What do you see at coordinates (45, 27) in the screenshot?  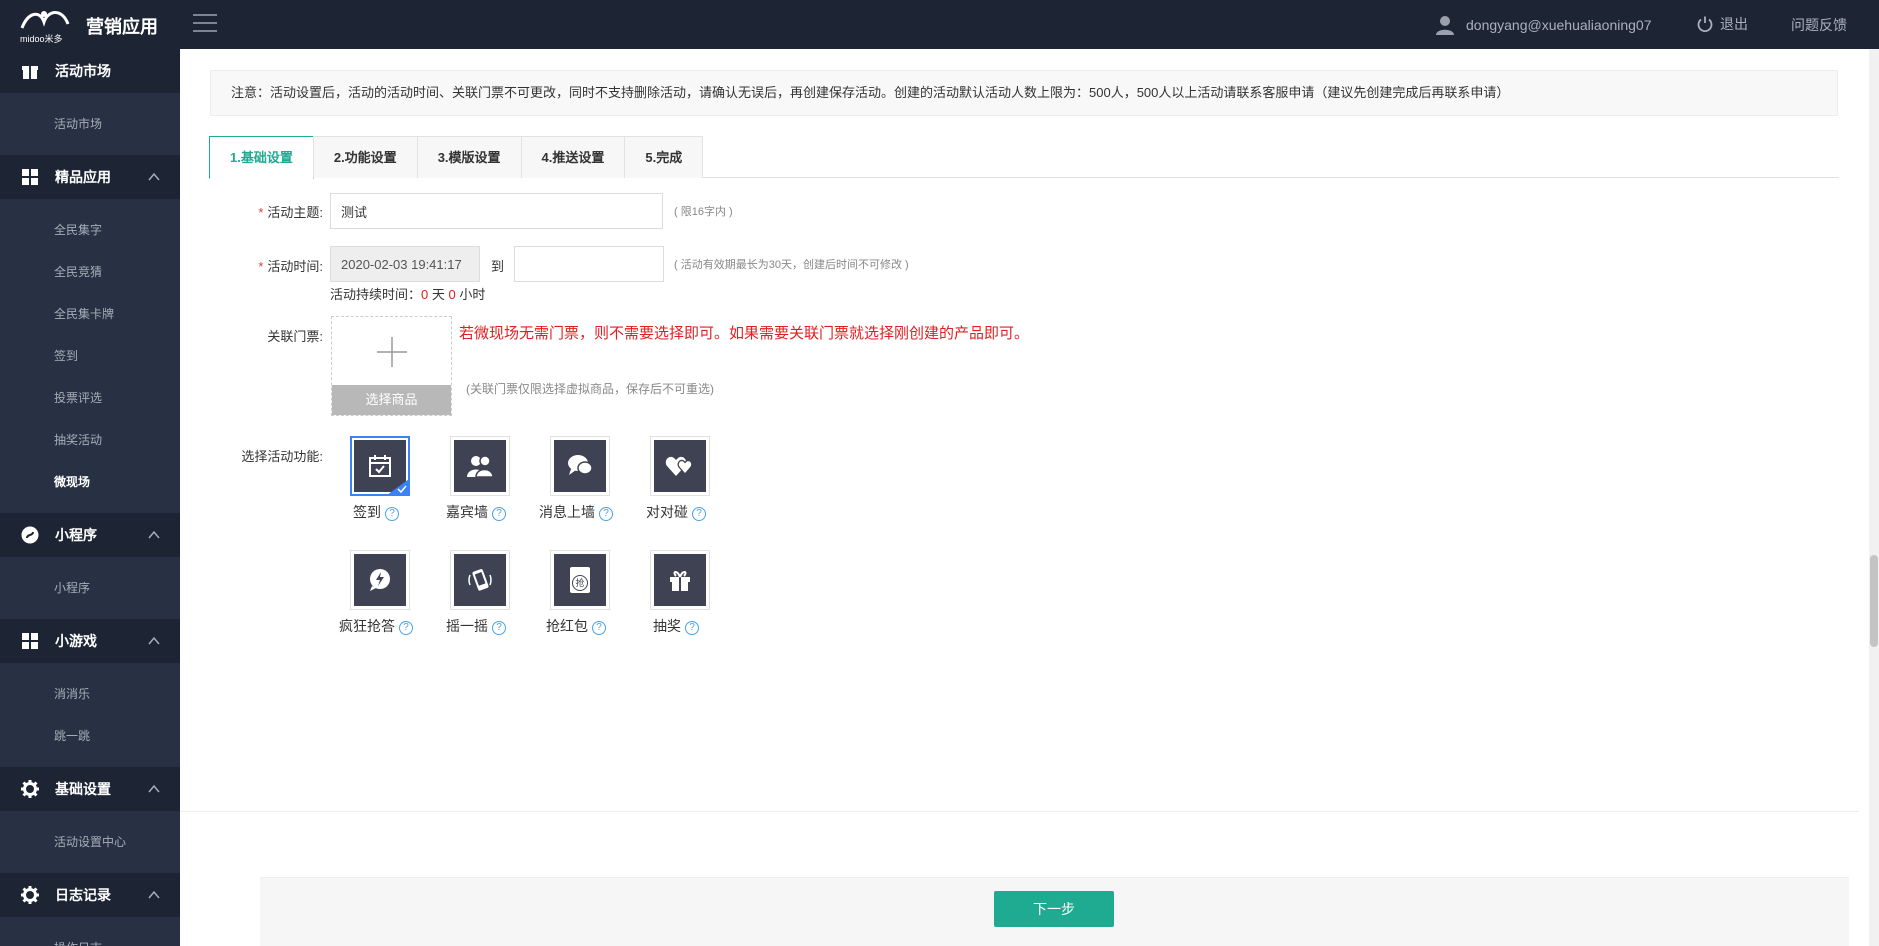 I see `midoo-logo: midoo米多` at bounding box center [45, 27].